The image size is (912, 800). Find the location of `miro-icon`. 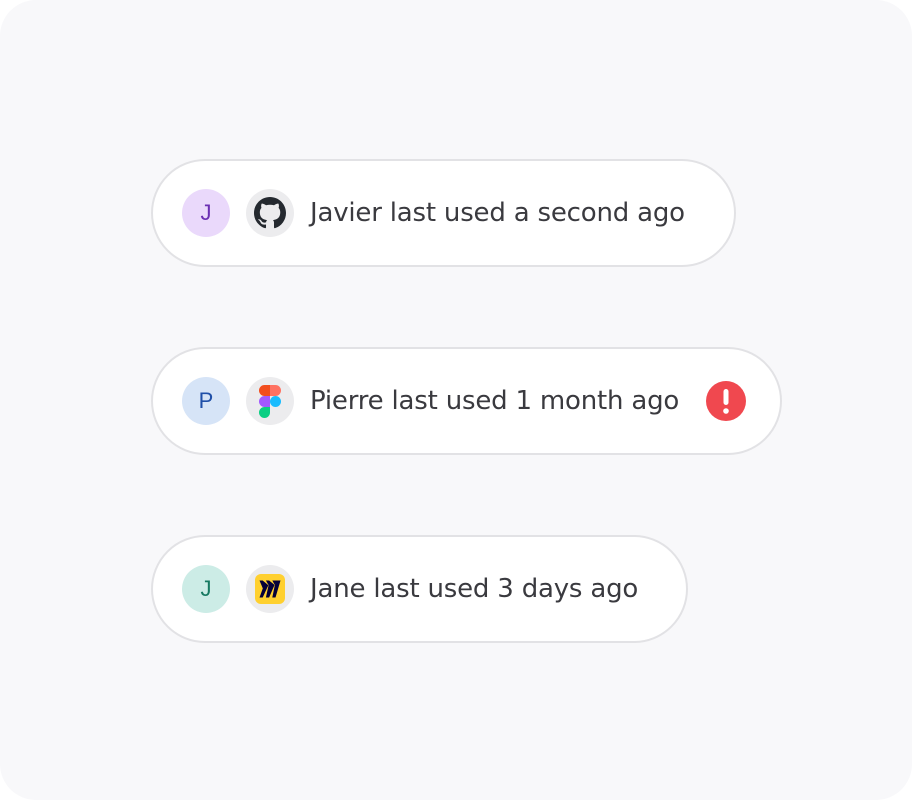

miro-icon is located at coordinates (270, 589).